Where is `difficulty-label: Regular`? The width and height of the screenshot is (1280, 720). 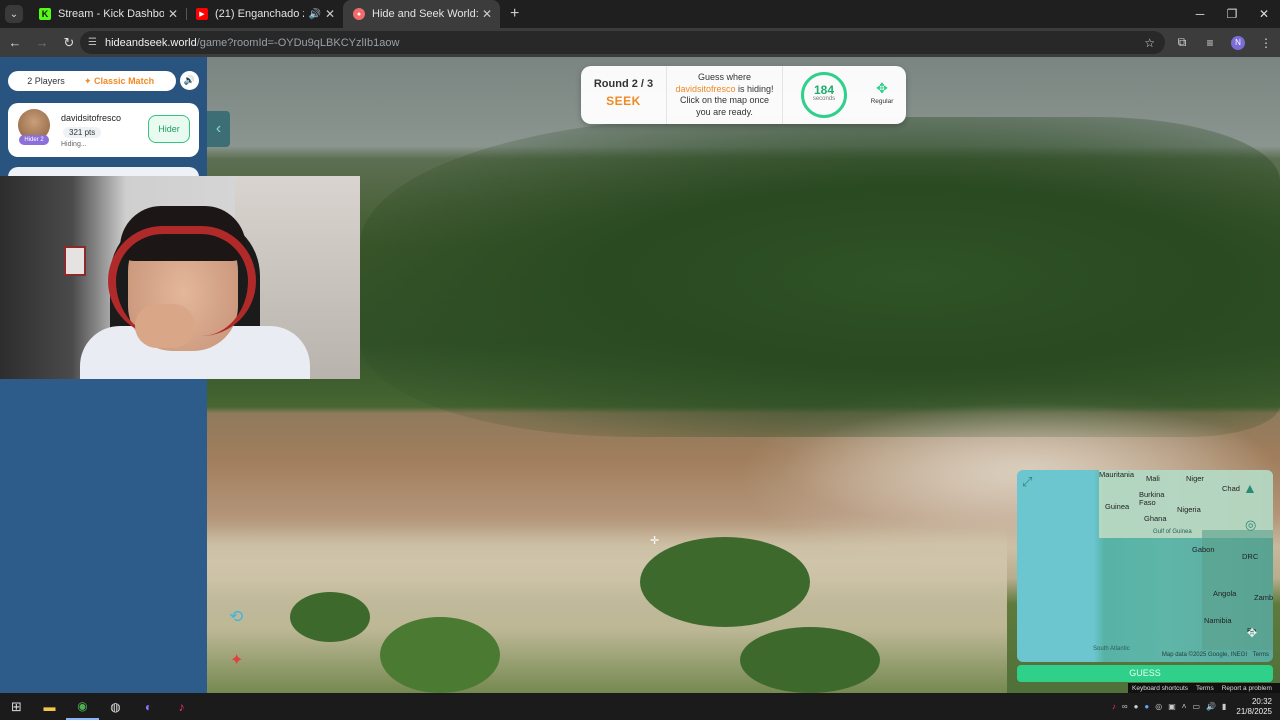 difficulty-label: Regular is located at coordinates (882, 101).